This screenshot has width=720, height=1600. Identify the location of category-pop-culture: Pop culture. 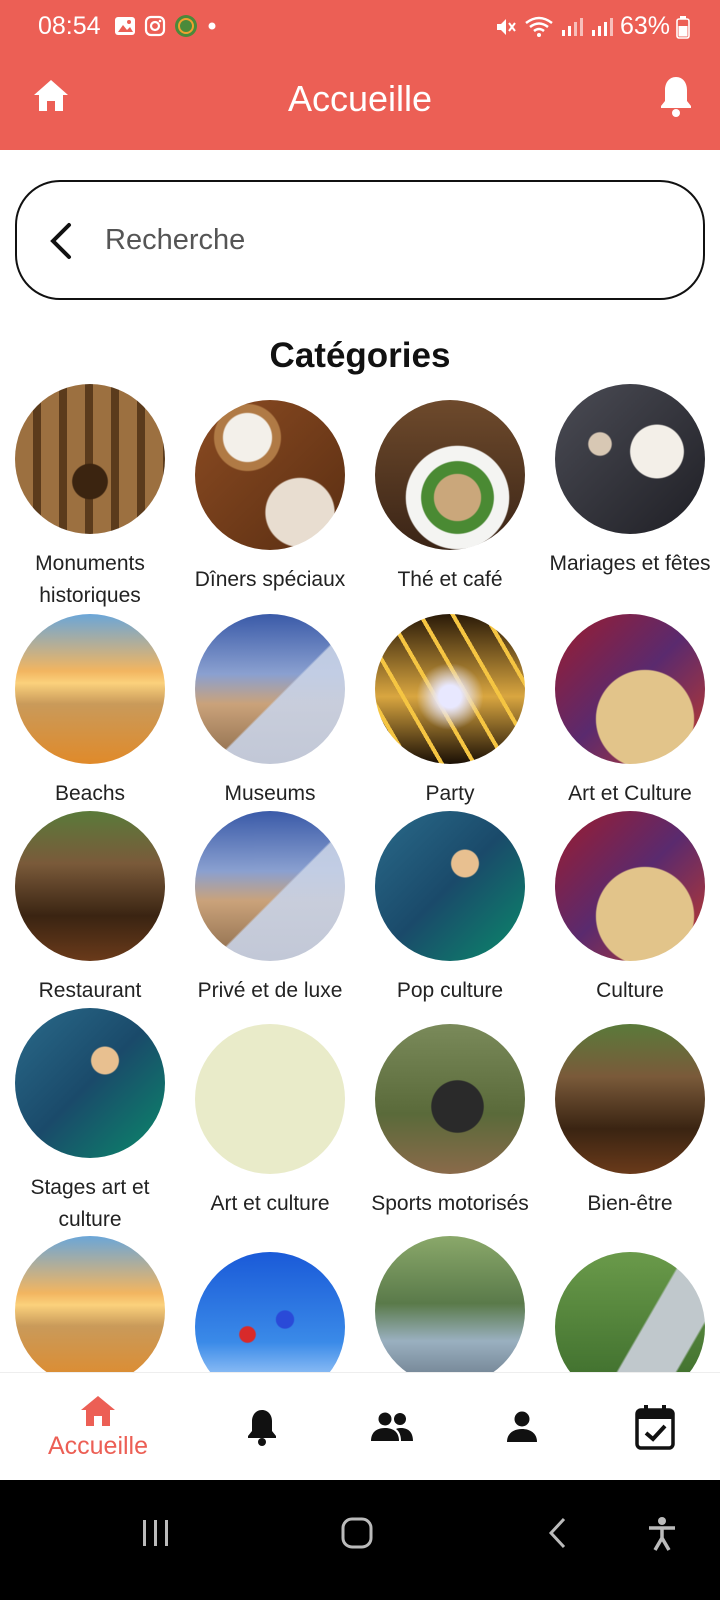
(450, 909).